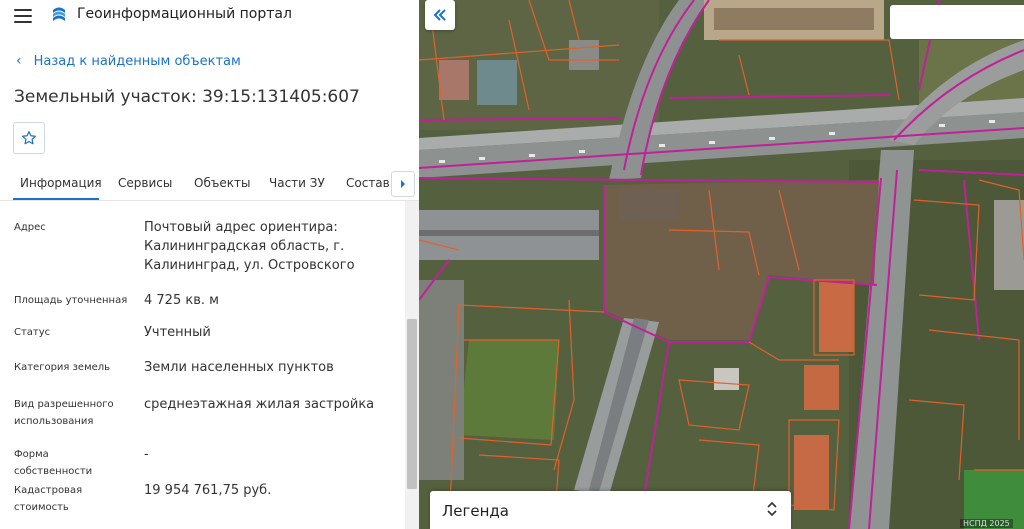  I want to click on tabs-next-button, so click(403, 184).